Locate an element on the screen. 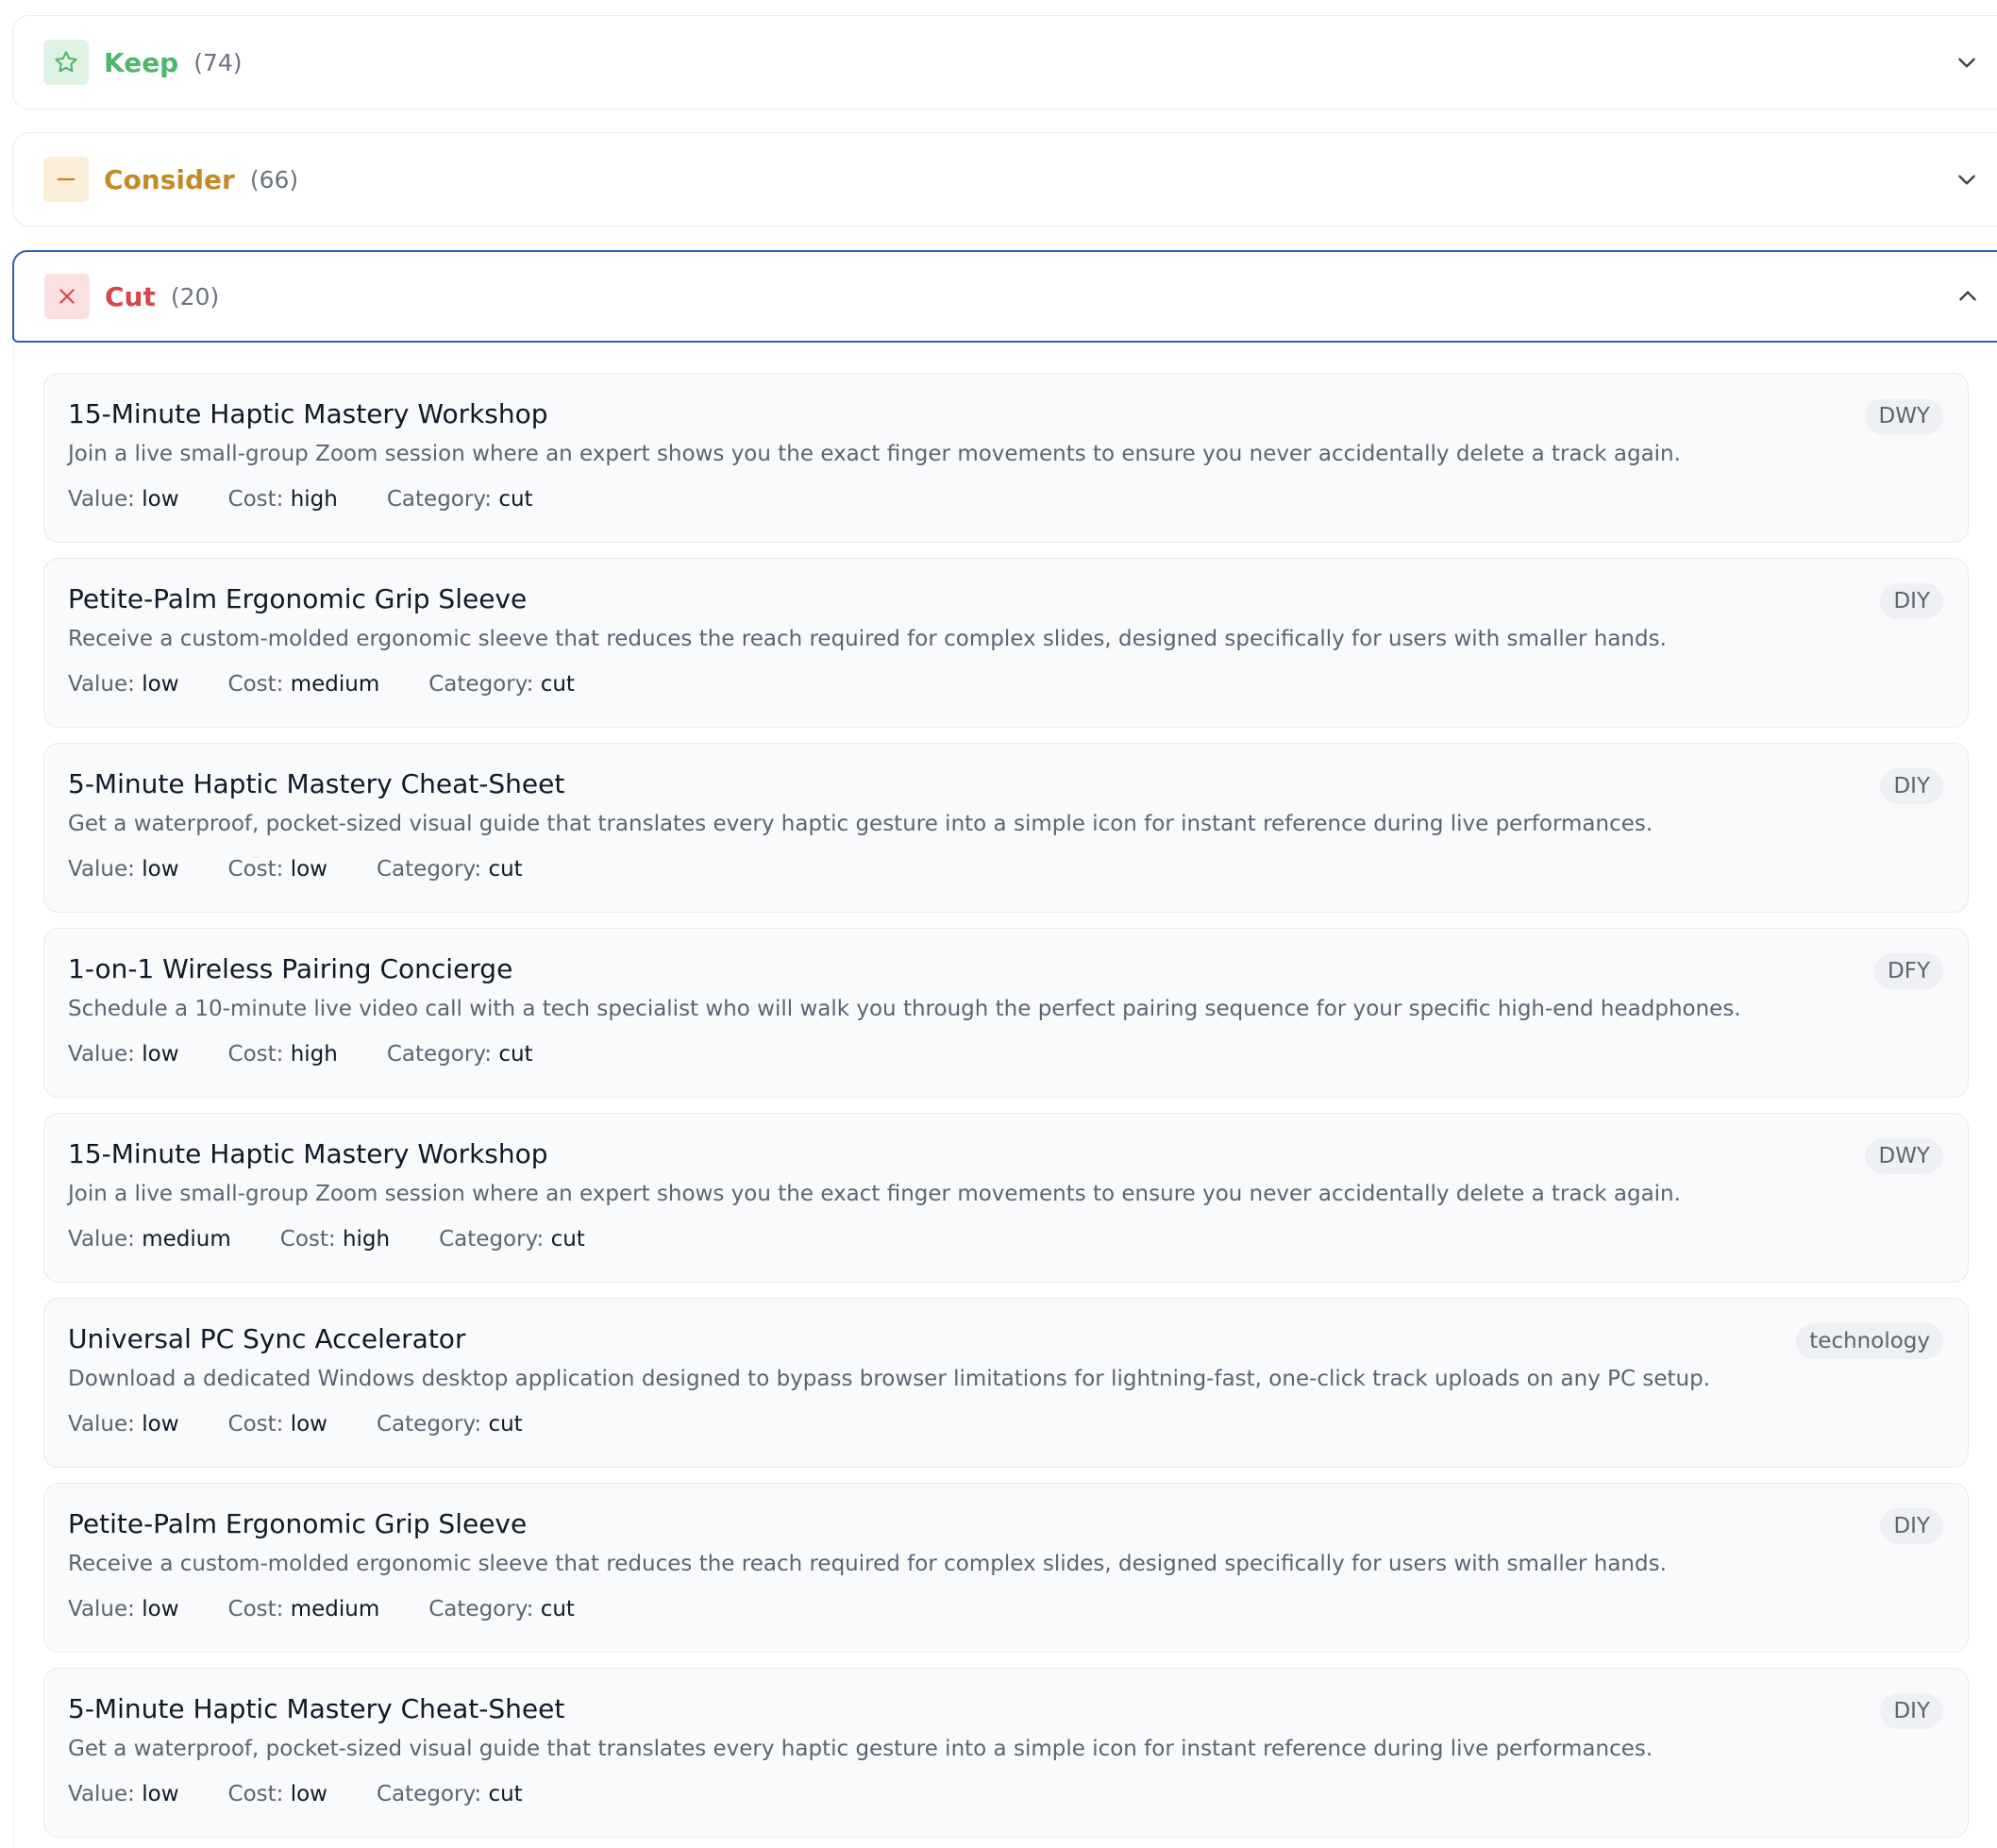  section-cut: Cut (20) is located at coordinates (1004, 296).